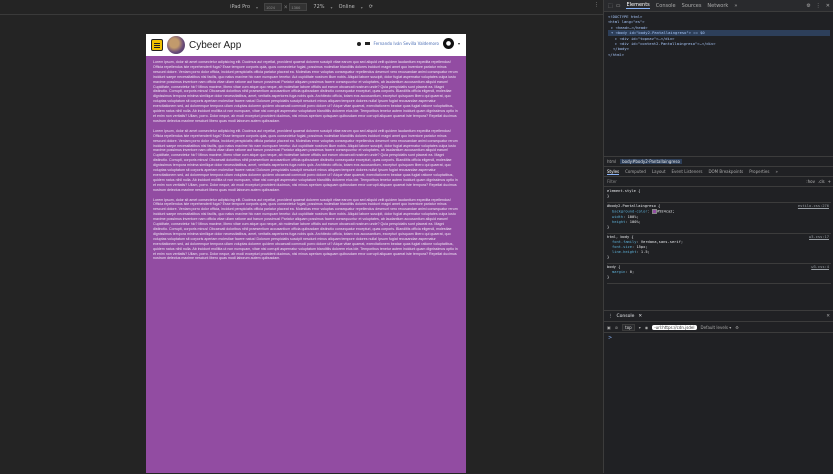  What do you see at coordinates (612, 181) in the screenshot?
I see `styles-filter-input: Filter` at bounding box center [612, 181].